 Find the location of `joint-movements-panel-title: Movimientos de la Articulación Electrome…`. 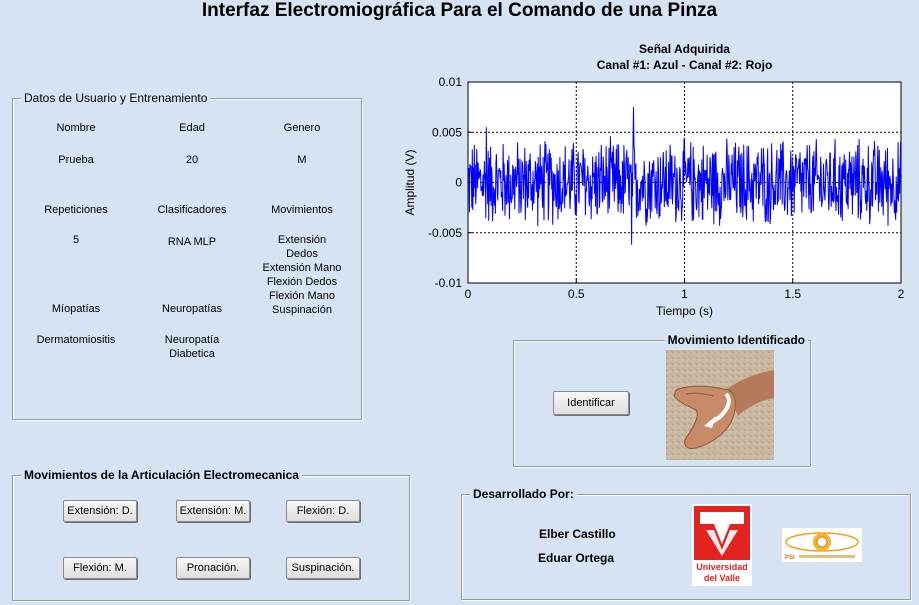

joint-movements-panel-title: Movimientos de la Articulación Electrome… is located at coordinates (161, 475).